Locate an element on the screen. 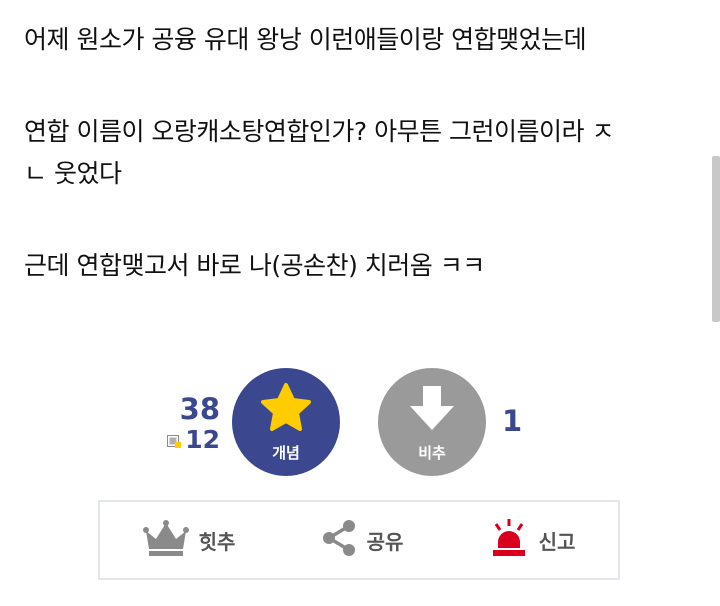  post-text-line: 어제 원소가 공융 유대 왕낭 이런애들이랑 연합맺었는데 is located at coordinates (305, 39).